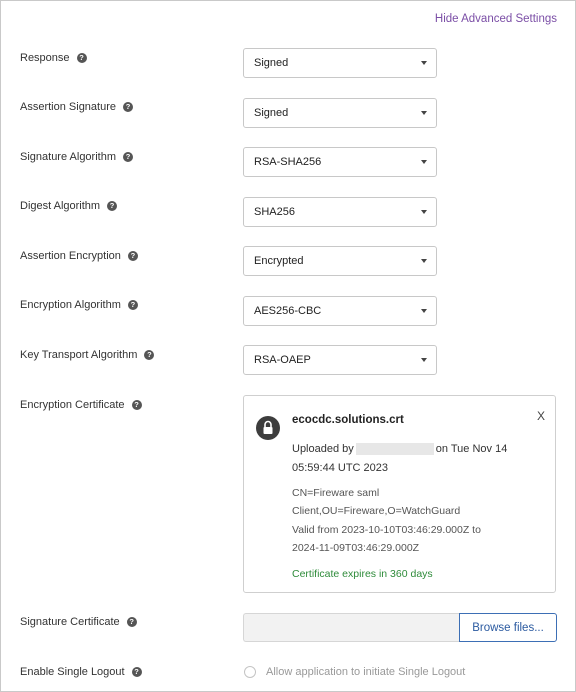 The image size is (576, 692). I want to click on field-label: Response, so click(45, 58).